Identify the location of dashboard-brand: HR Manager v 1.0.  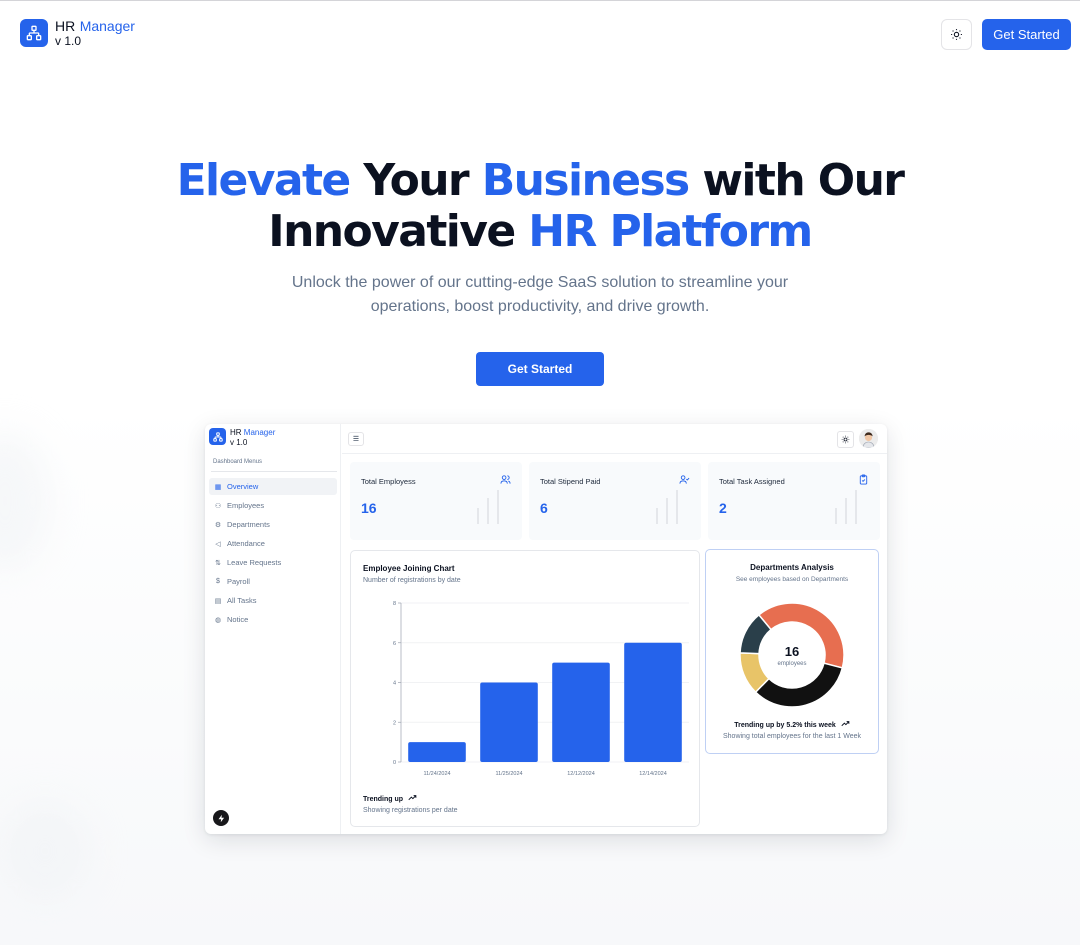
(242, 438).